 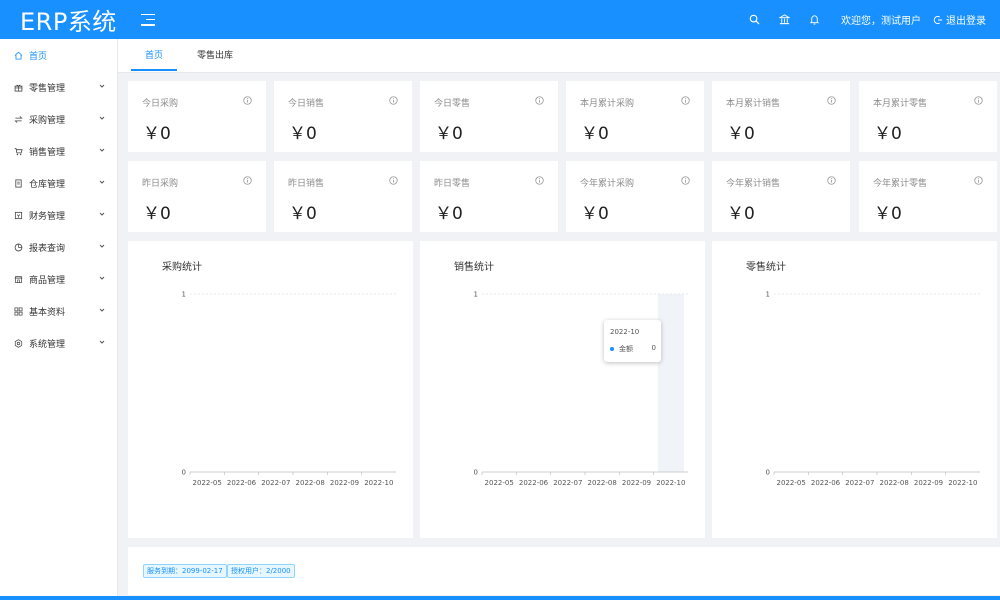 What do you see at coordinates (19, 215) in the screenshot?
I see `wallet-icon` at bounding box center [19, 215].